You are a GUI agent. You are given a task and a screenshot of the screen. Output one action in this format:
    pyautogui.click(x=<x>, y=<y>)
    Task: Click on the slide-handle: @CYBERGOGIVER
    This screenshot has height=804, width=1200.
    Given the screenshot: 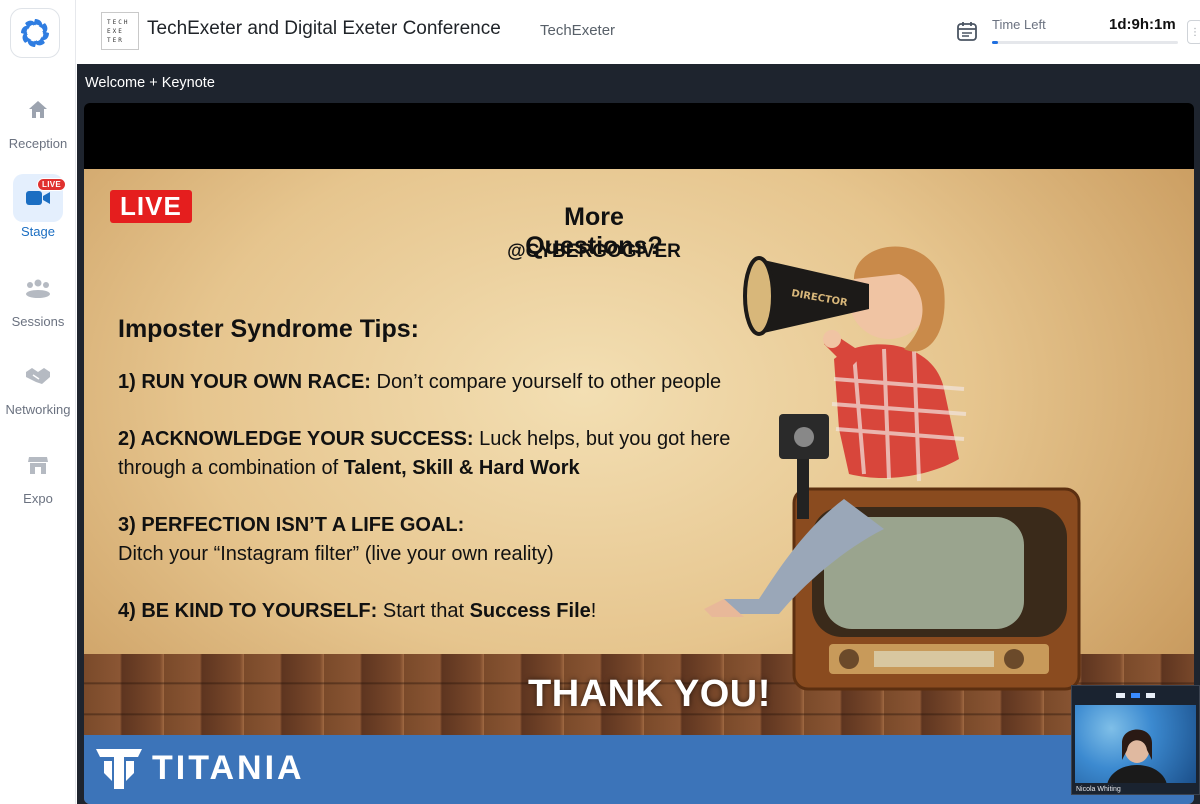 What is the action you would take?
    pyautogui.click(x=594, y=251)
    